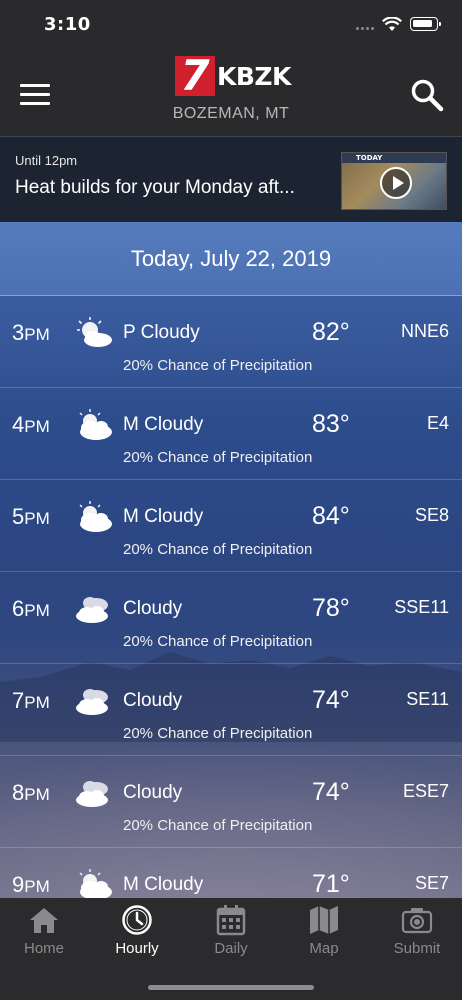  What do you see at coordinates (369, 158) in the screenshot?
I see `thumbnail-label: TODAY` at bounding box center [369, 158].